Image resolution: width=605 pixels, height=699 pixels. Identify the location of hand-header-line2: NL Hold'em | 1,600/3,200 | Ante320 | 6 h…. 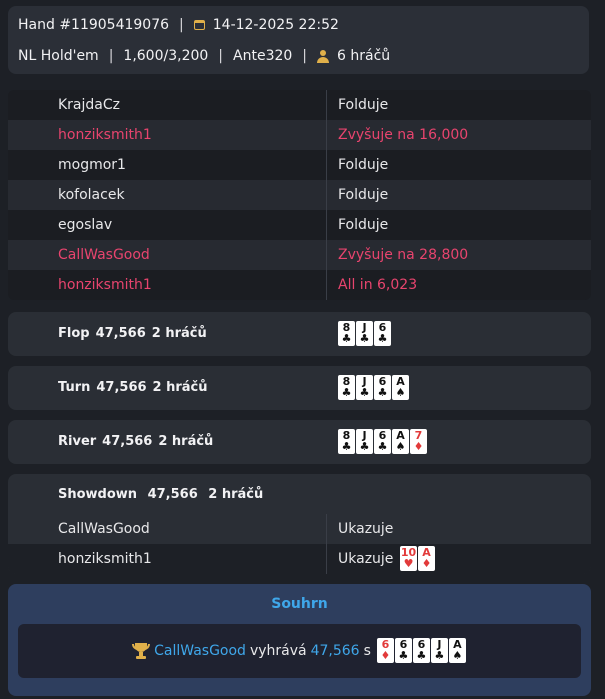
(204, 56).